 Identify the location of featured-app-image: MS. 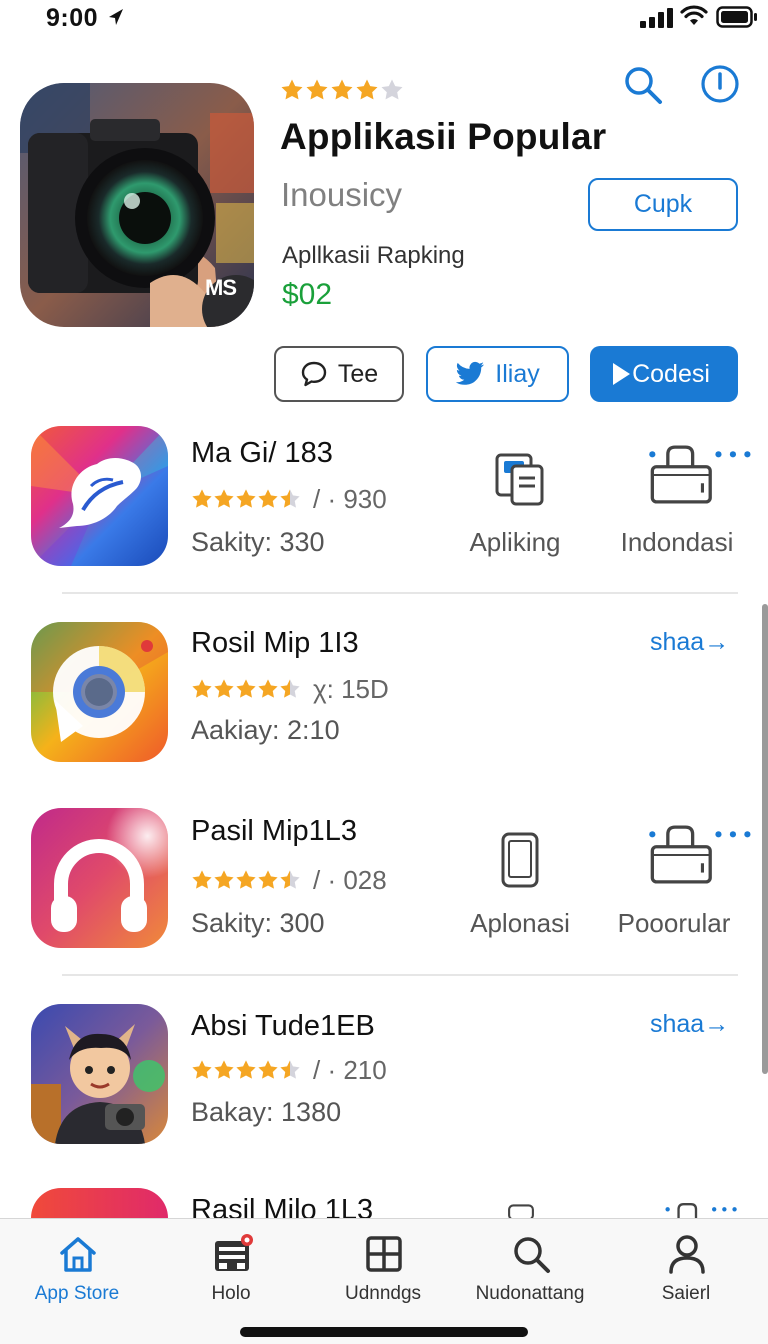
(137, 205).